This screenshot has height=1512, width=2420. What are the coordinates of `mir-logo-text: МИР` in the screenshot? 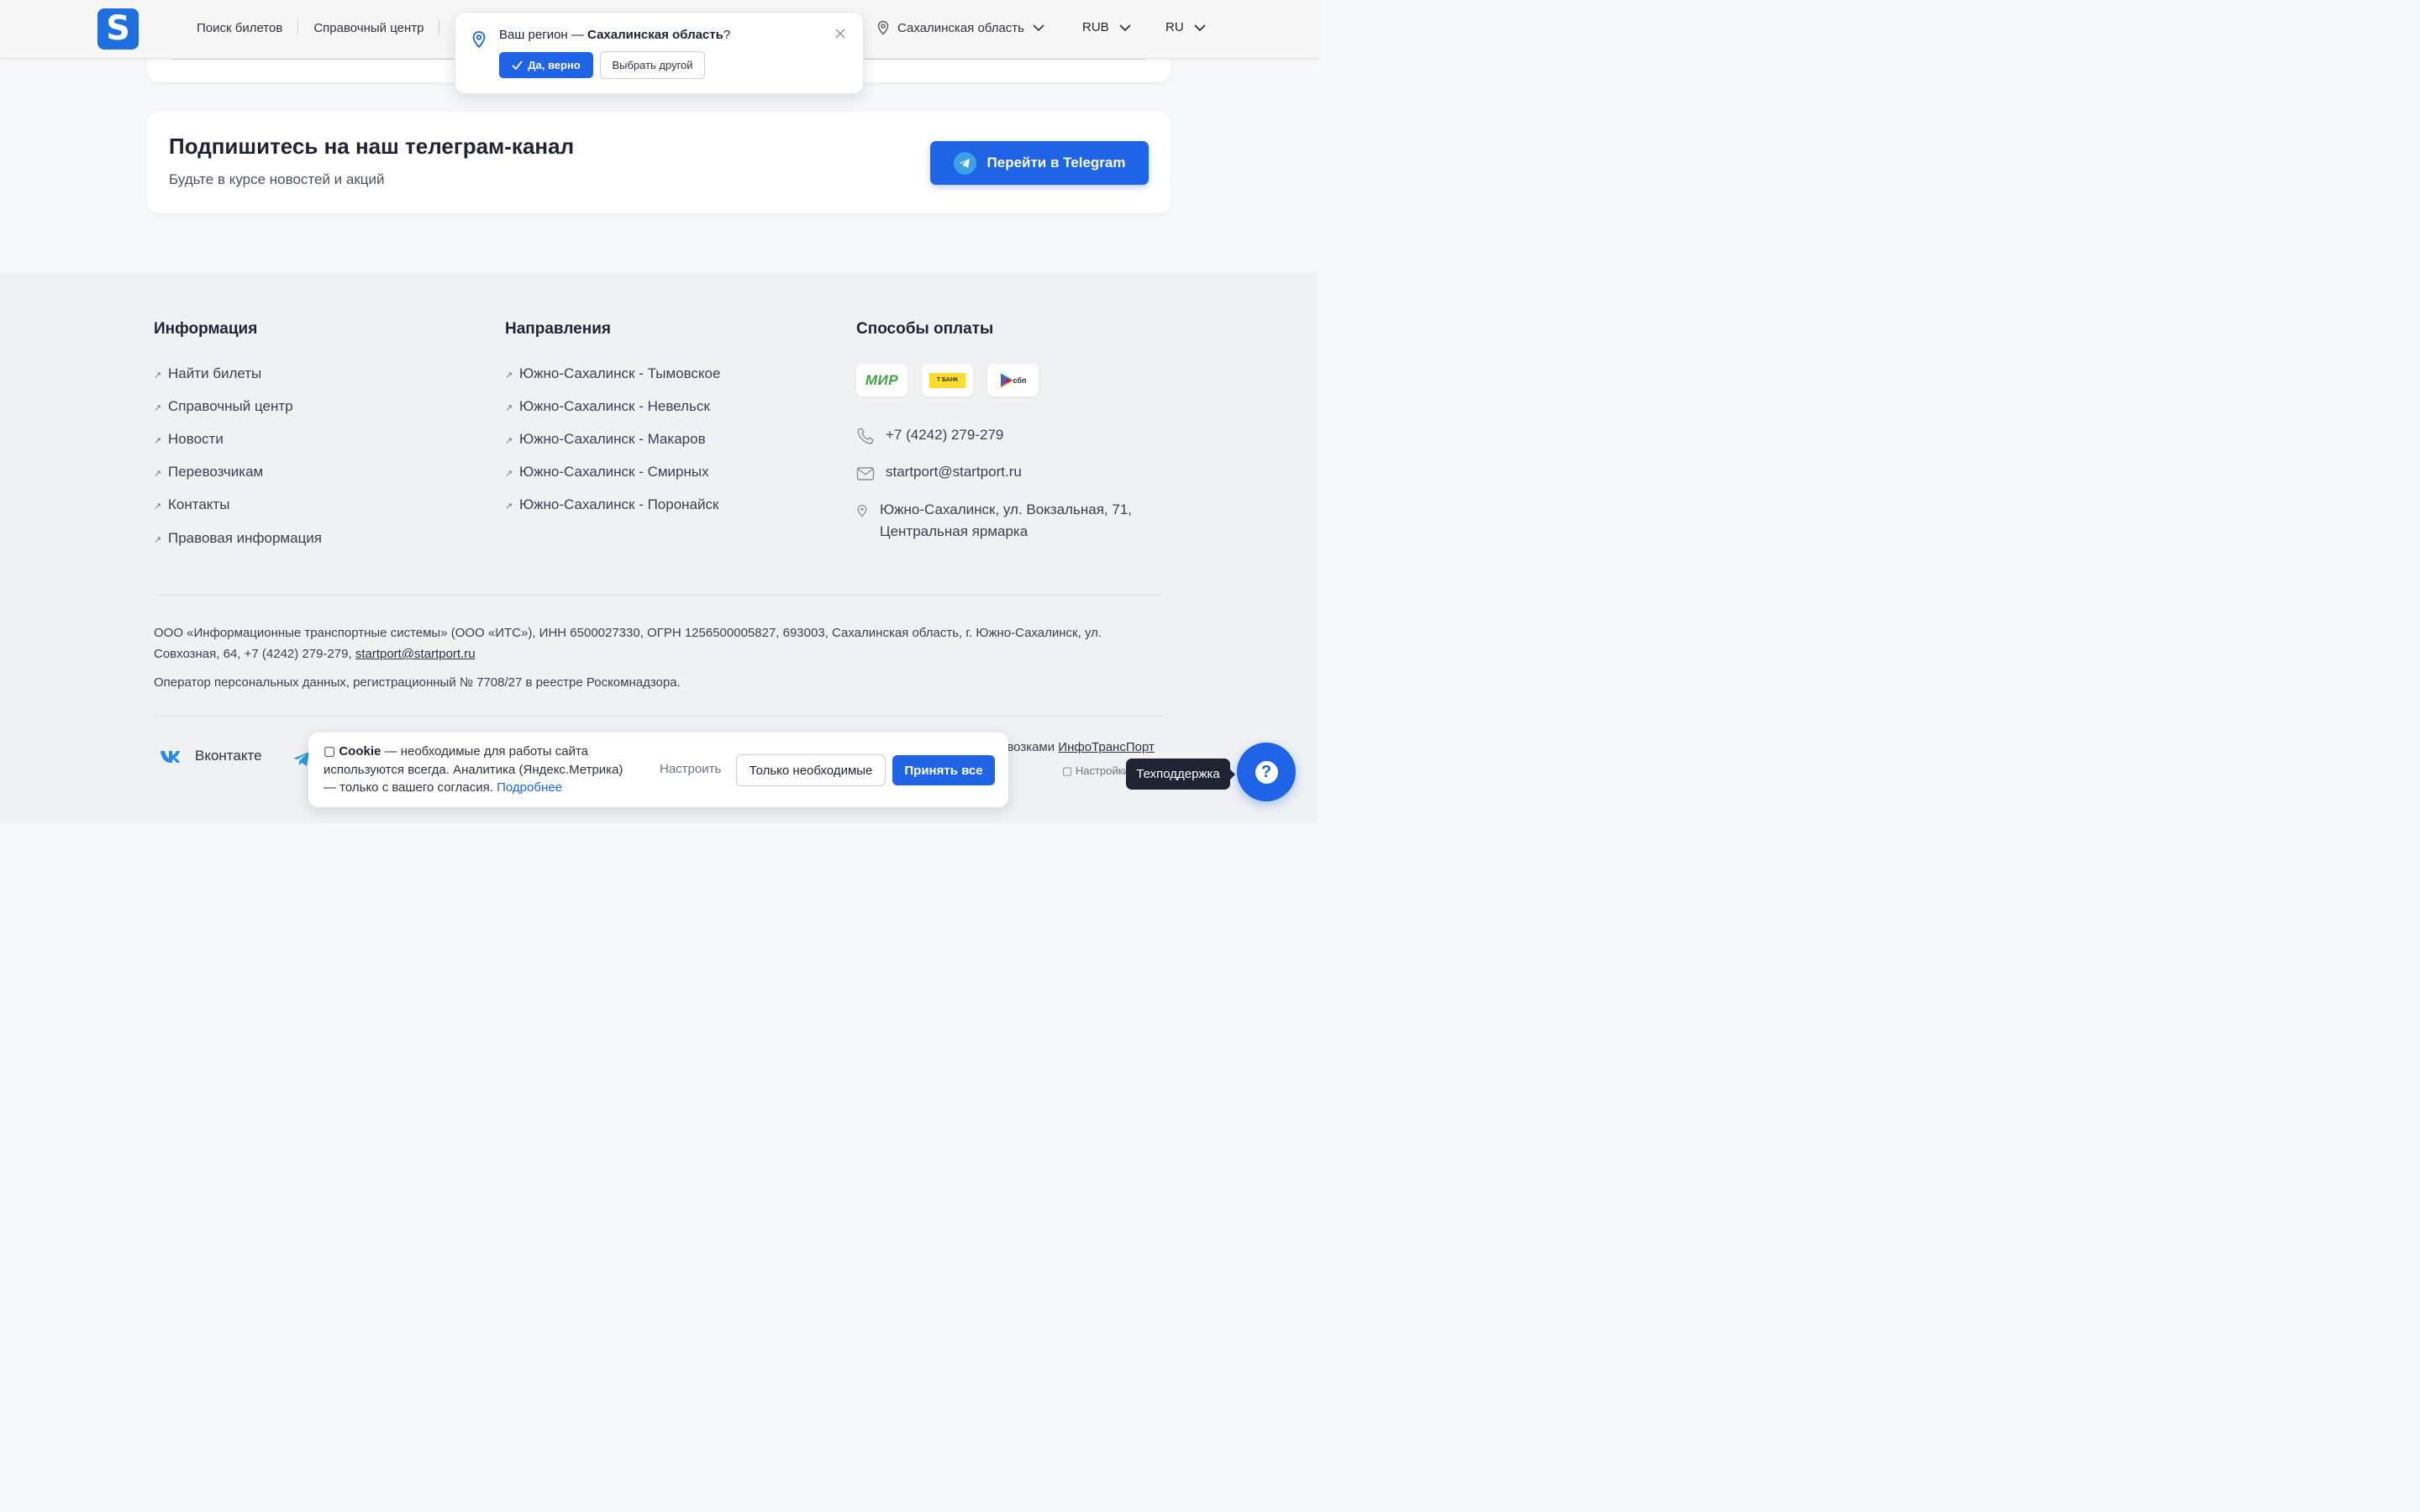 It's located at (882, 379).